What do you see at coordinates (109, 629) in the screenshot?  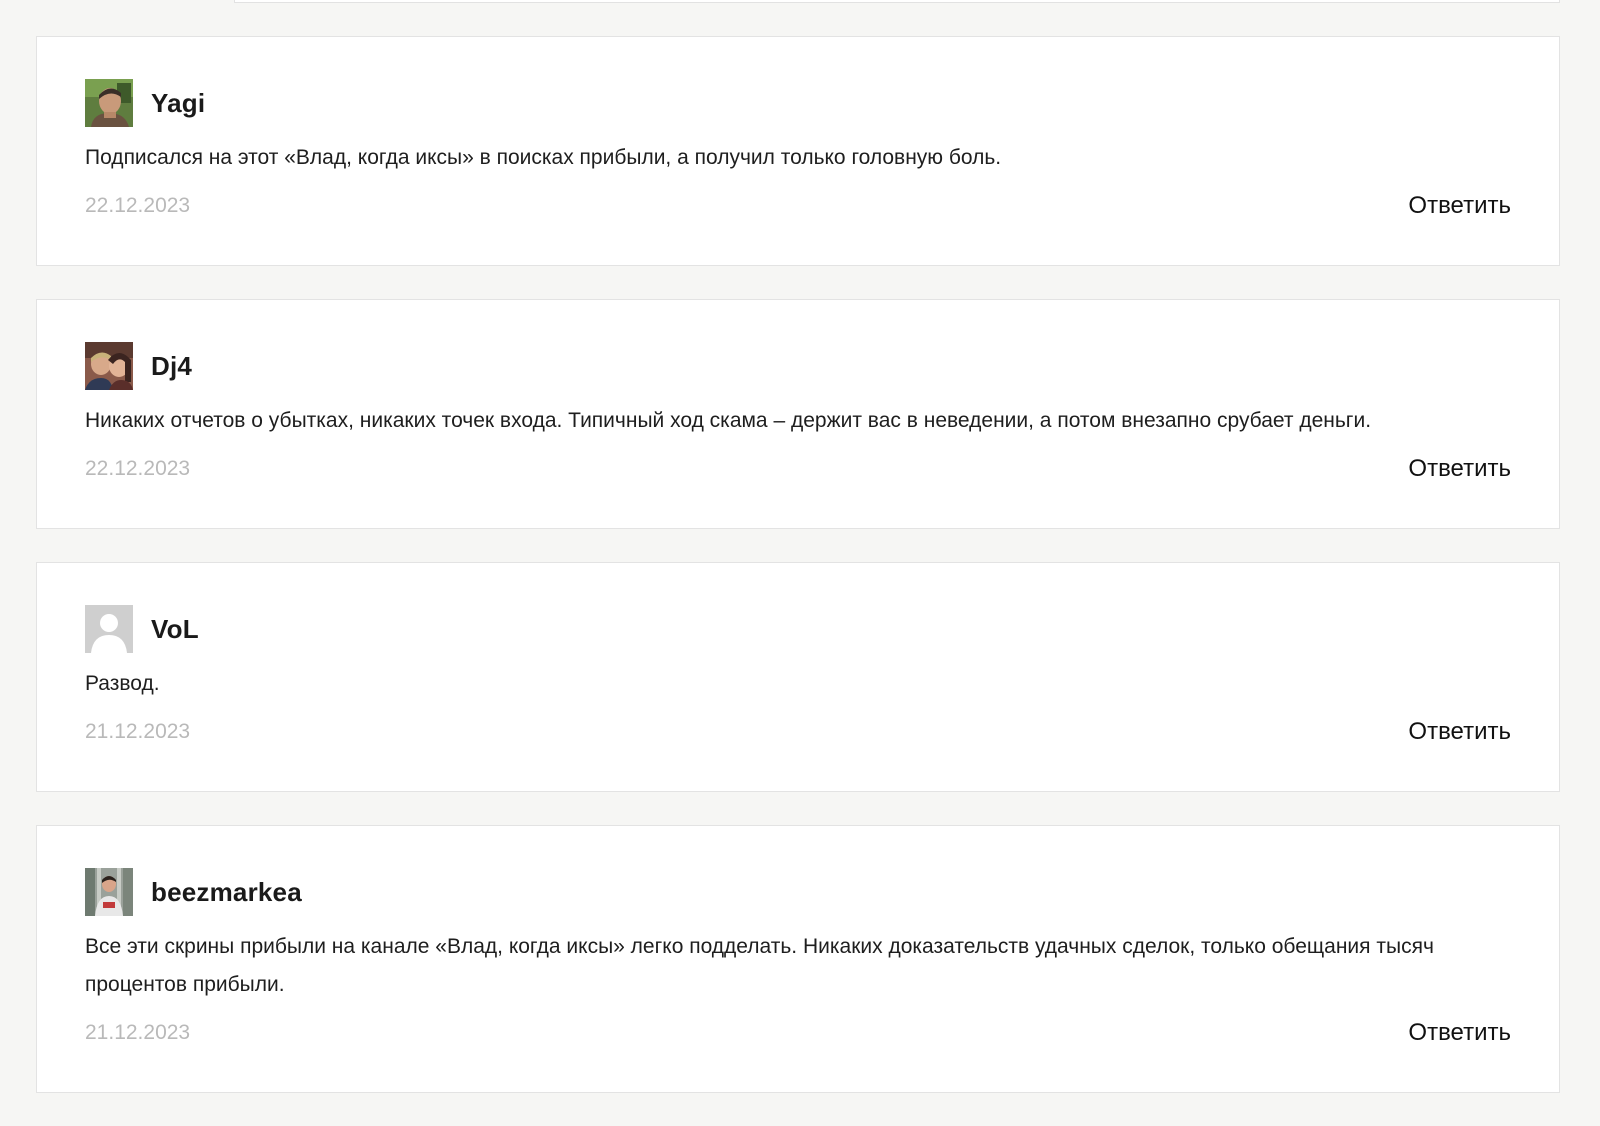 I see `default-avatar-icon` at bounding box center [109, 629].